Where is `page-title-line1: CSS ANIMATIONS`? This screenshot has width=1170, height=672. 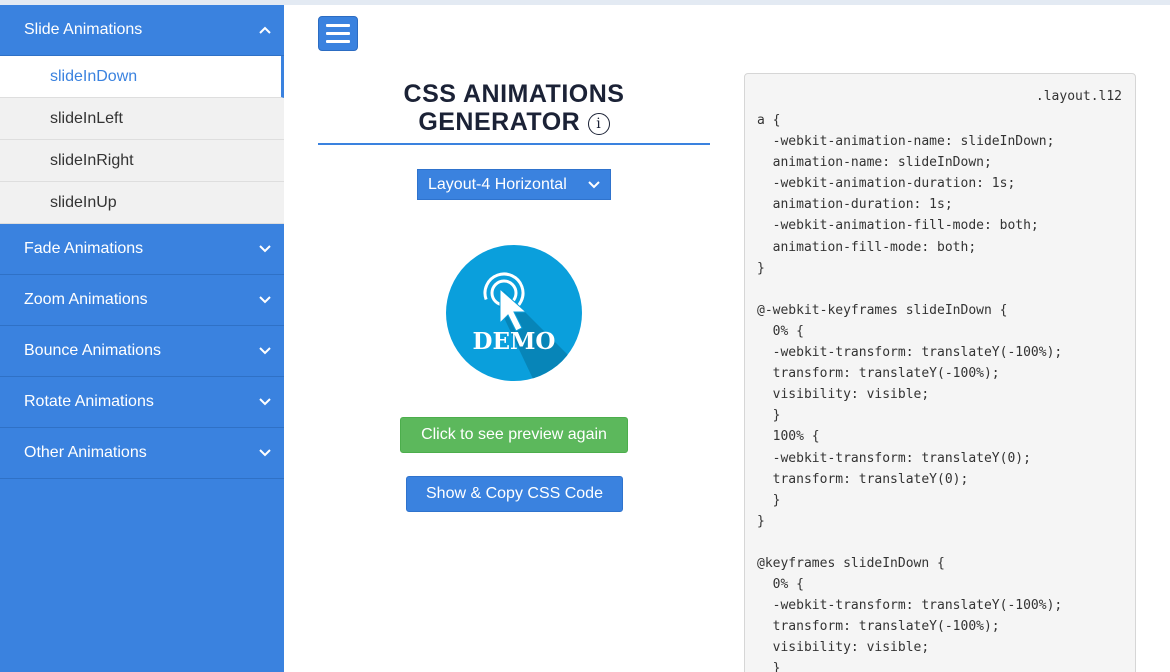
page-title-line1: CSS ANIMATIONS is located at coordinates (514, 94).